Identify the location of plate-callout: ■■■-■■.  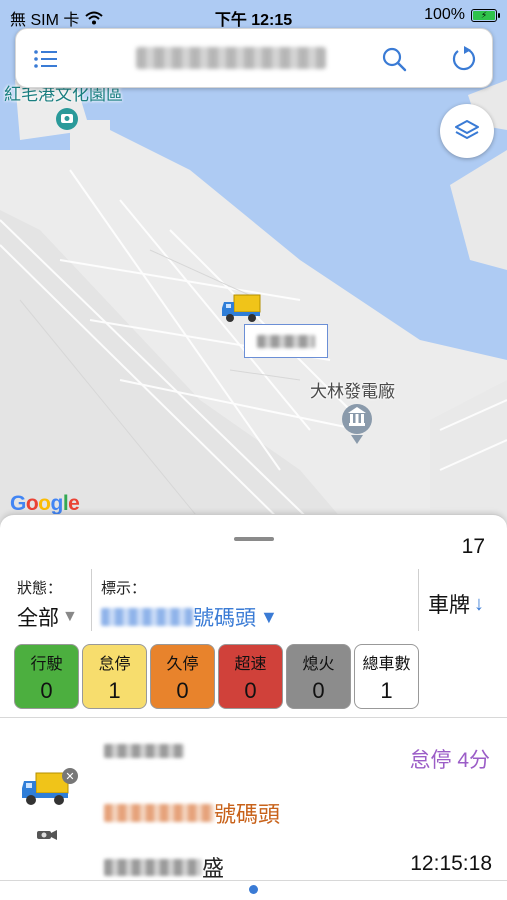
(286, 341).